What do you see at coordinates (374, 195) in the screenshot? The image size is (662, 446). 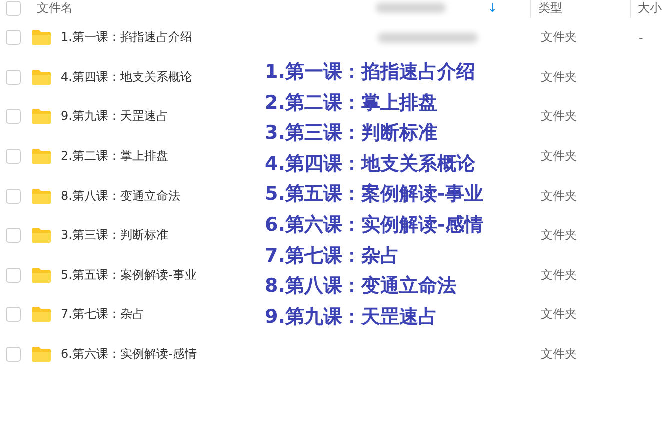 I see `course-title: 5.第五课：案例解读-事业` at bounding box center [374, 195].